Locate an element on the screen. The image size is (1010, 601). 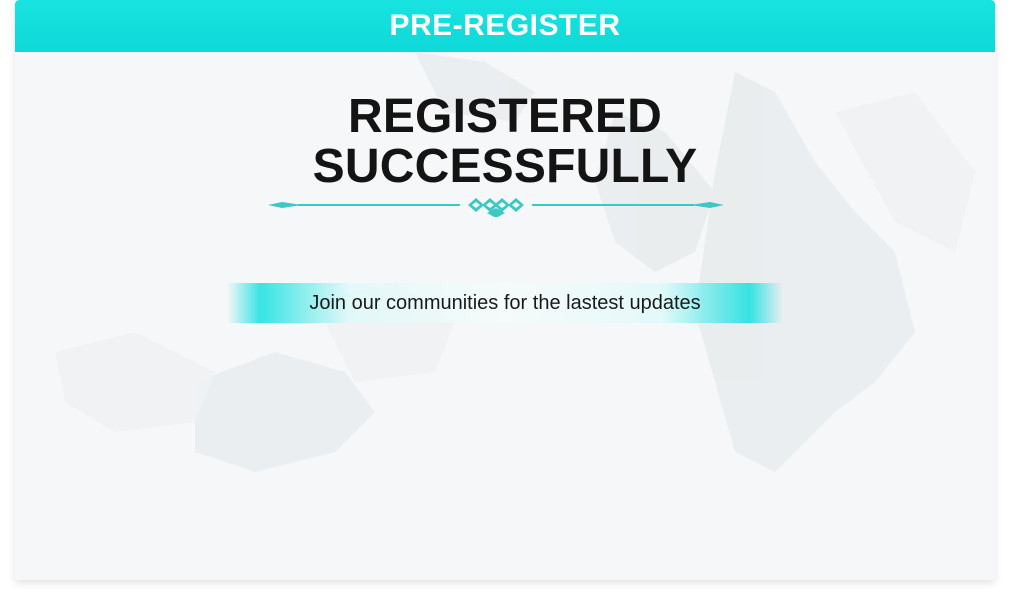
decorative-divider-icon is located at coordinates (496, 207).